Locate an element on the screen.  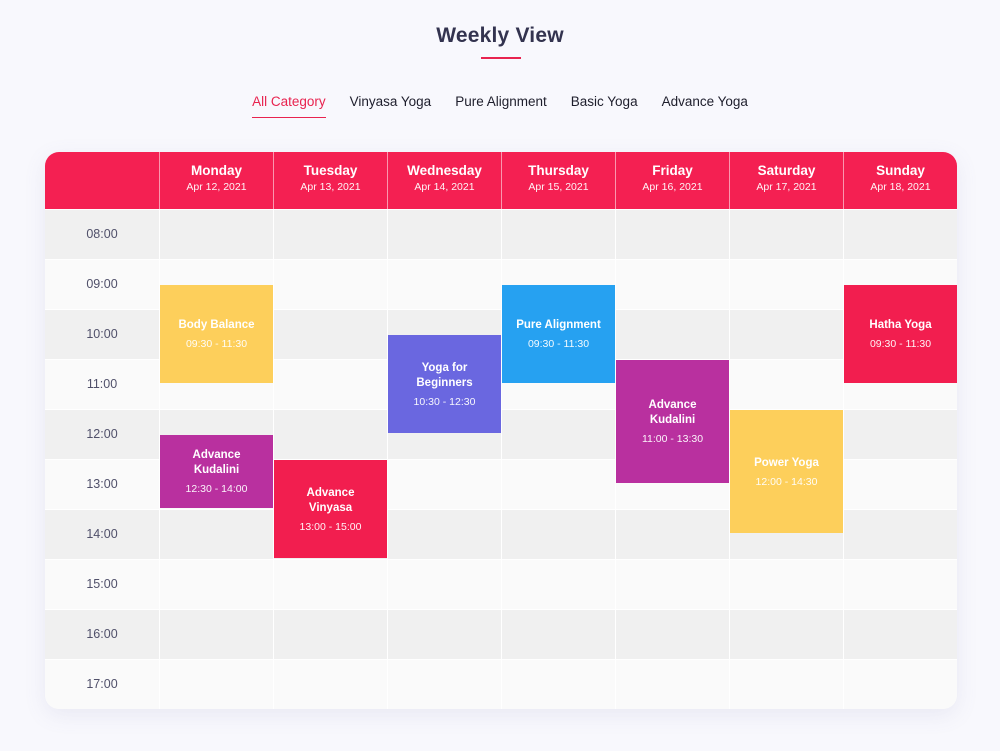
day-name: Sunday is located at coordinates (900, 170).